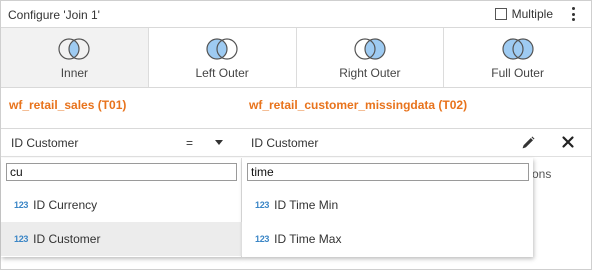 This screenshot has height=270, width=592. I want to click on multiple-label: Multiple, so click(532, 14).